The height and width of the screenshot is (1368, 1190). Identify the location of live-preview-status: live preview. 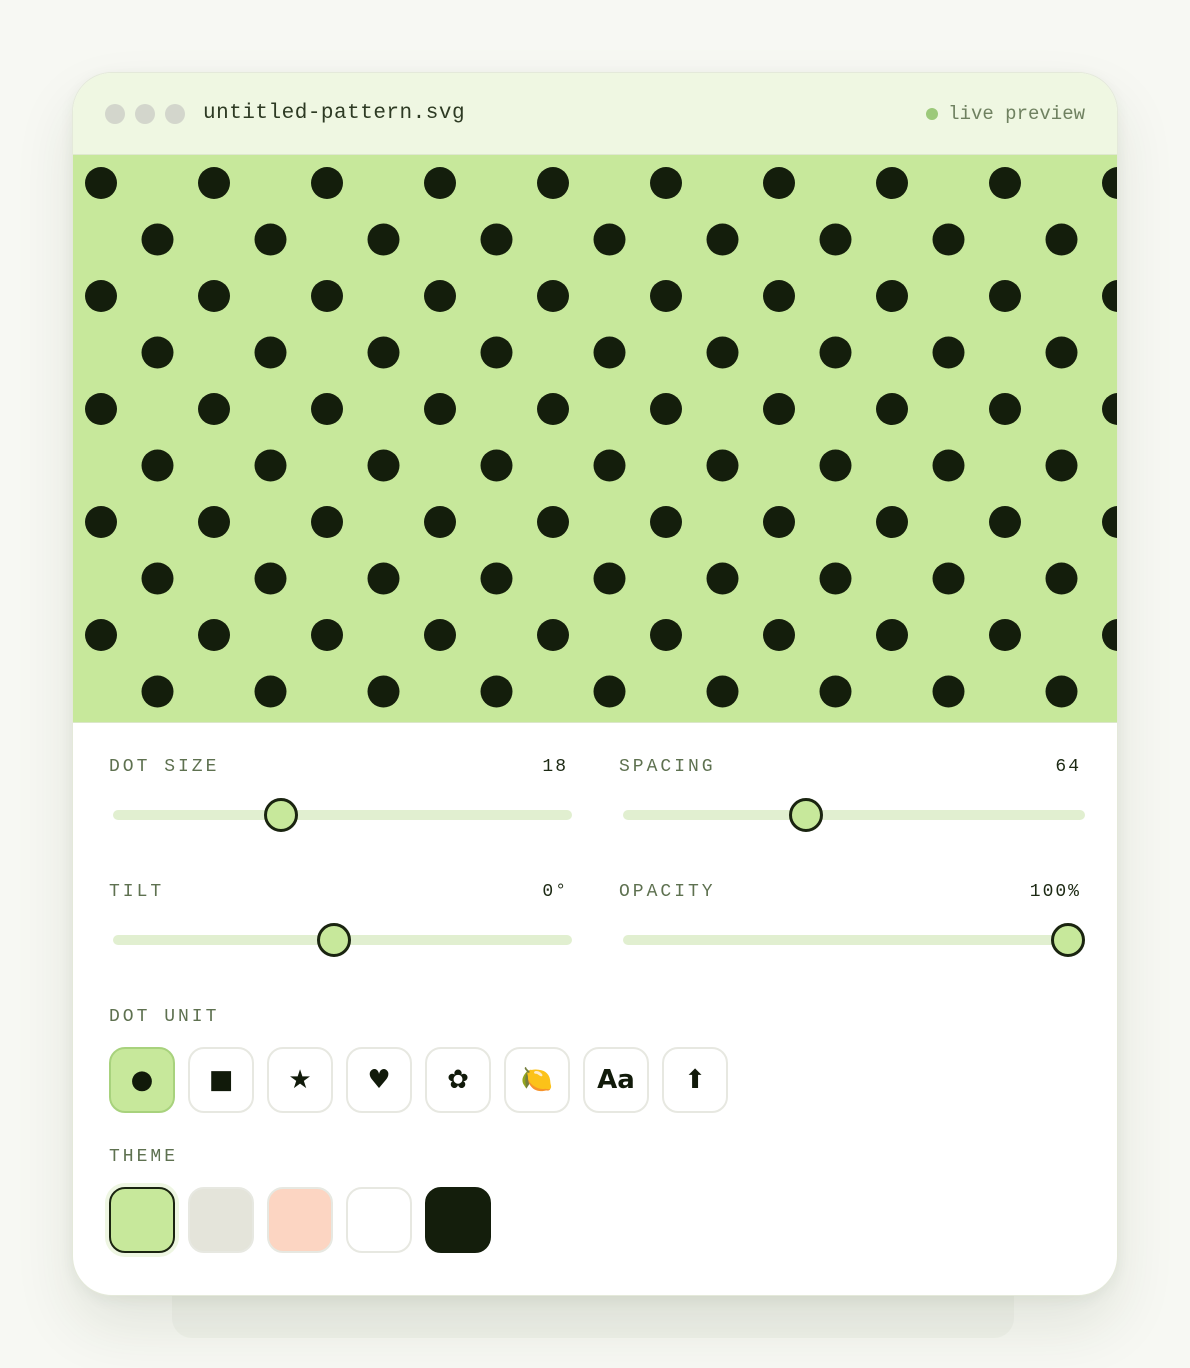
(1005, 114).